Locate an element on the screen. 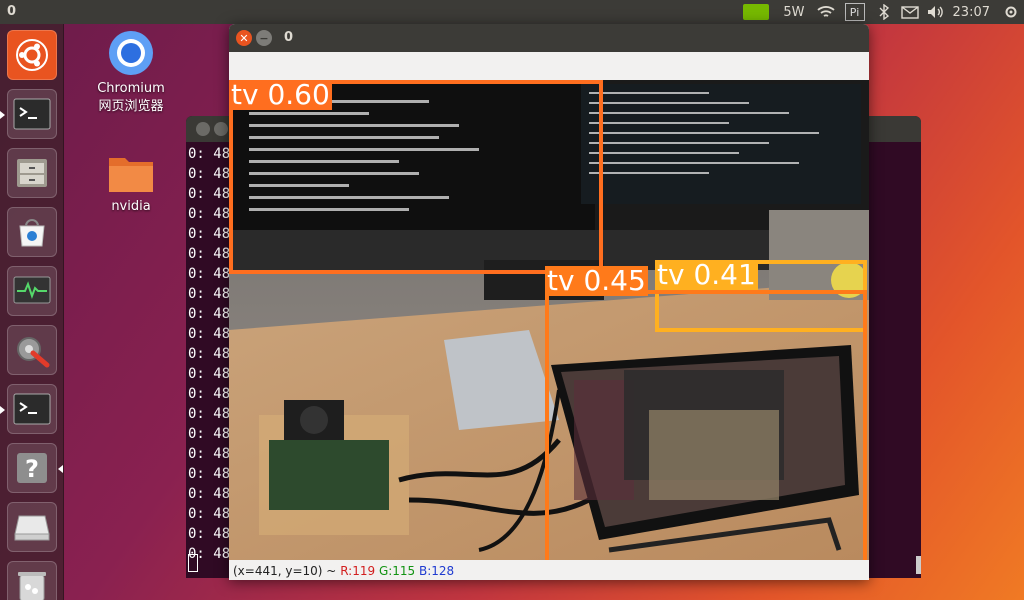 The height and width of the screenshot is (600, 1024). viewer-title: 0 is located at coordinates (289, 37).